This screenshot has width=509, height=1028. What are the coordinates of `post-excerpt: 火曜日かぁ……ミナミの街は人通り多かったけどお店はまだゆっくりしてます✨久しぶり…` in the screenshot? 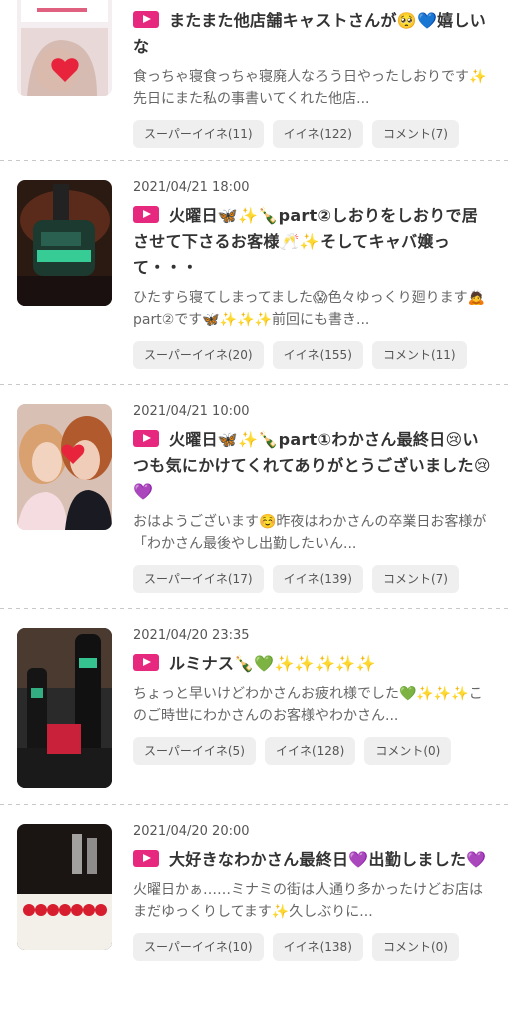 It's located at (308, 901).